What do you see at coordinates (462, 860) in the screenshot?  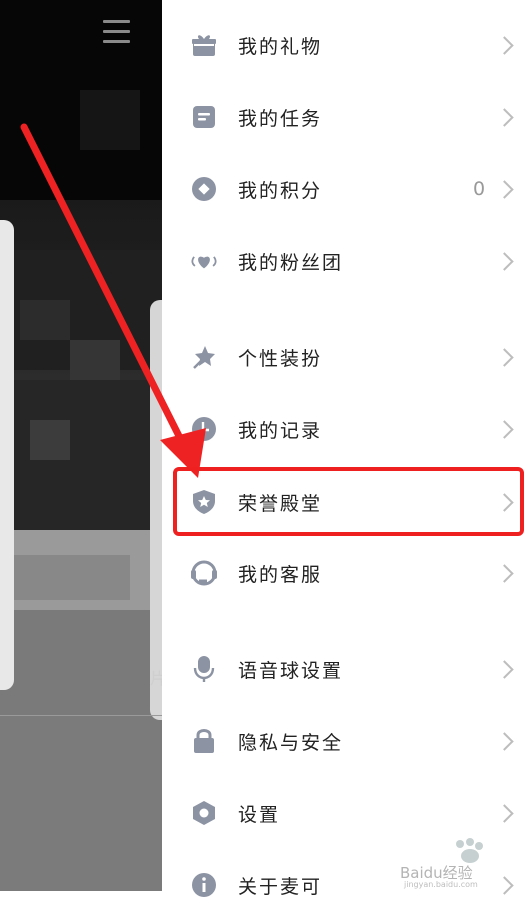 I see `baidu-watermark: Baidu经验 jingyan.baidu.com` at bounding box center [462, 860].